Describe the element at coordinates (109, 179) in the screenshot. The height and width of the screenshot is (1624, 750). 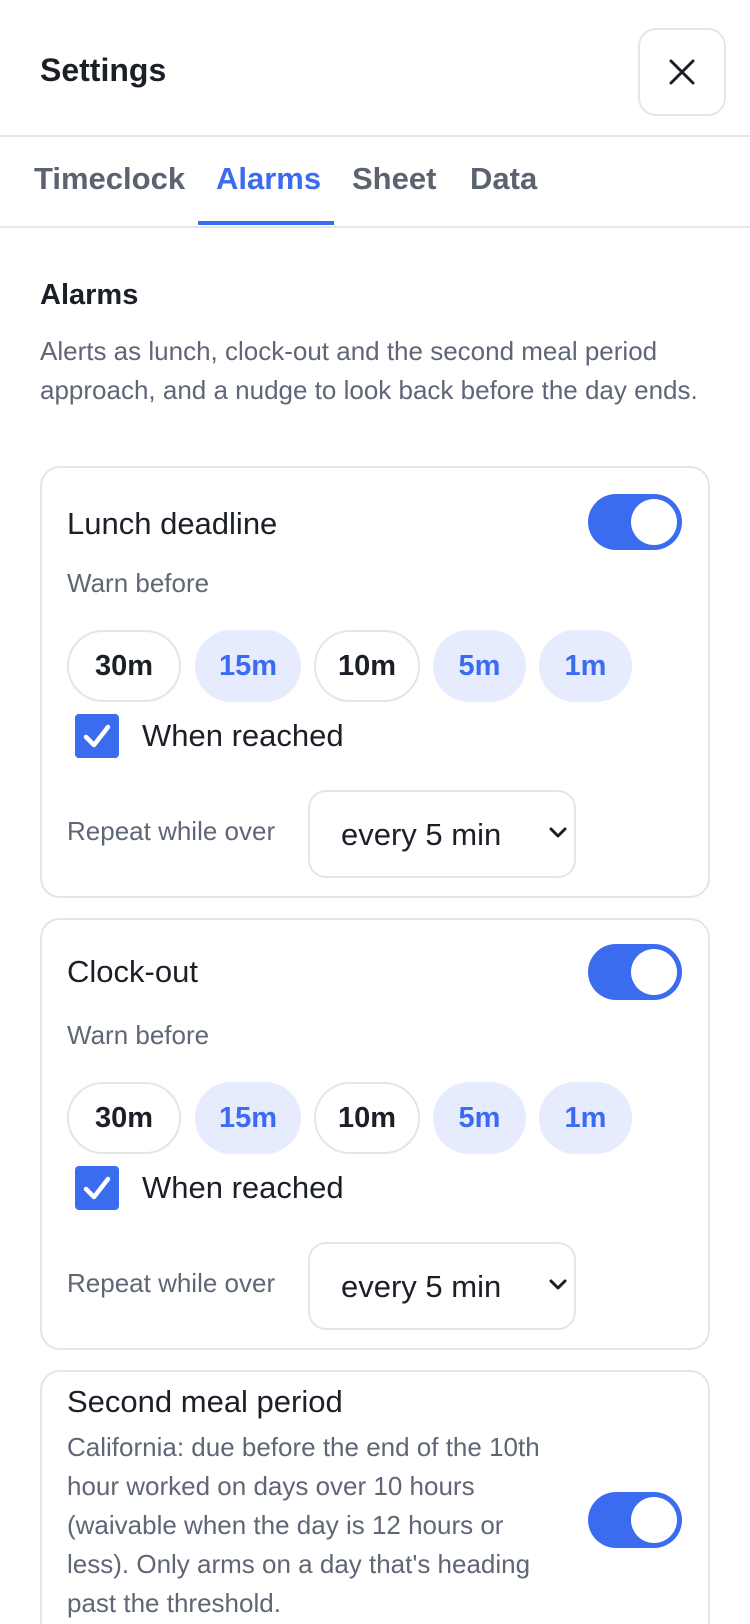
I see `tab-timeclock: Timeclock` at that location.